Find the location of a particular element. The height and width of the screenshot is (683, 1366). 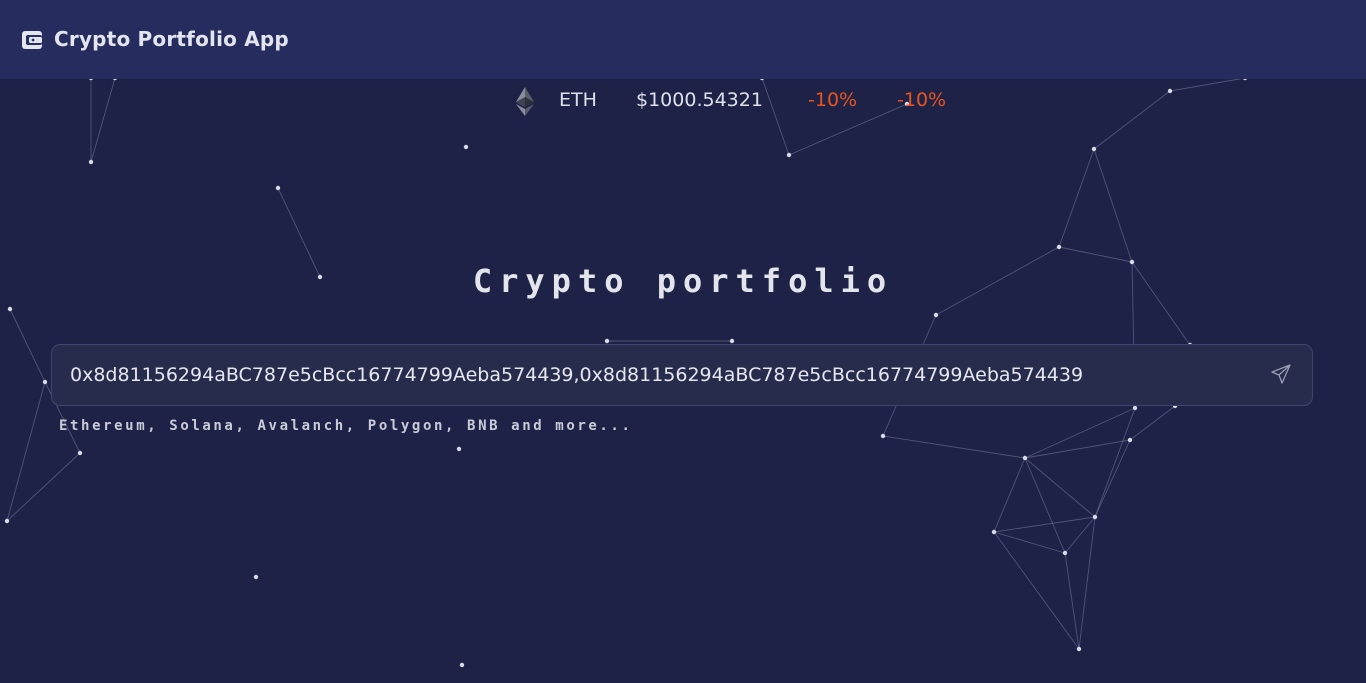

address-search-box is located at coordinates (682, 375).